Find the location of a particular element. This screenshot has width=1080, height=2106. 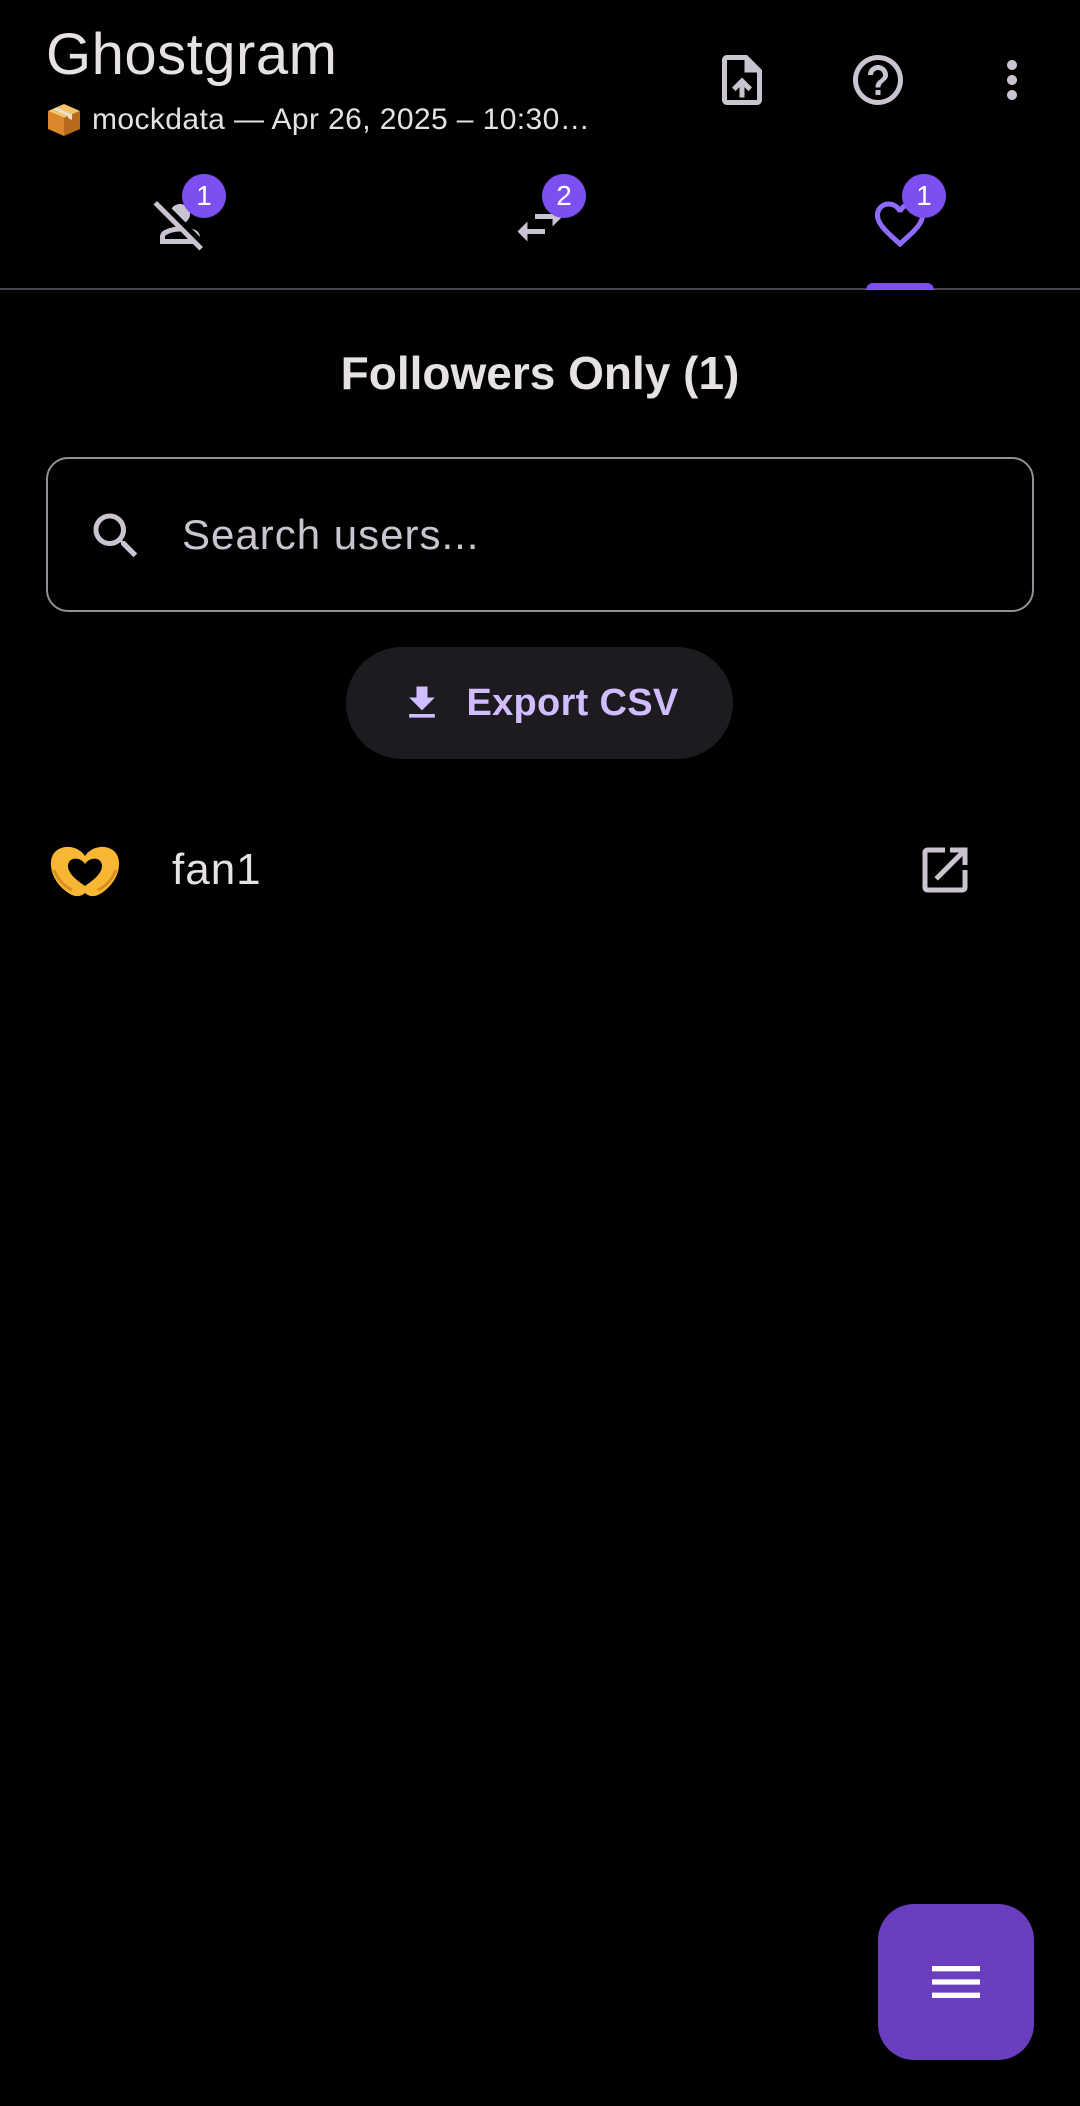

import-file-button is located at coordinates (742, 80).